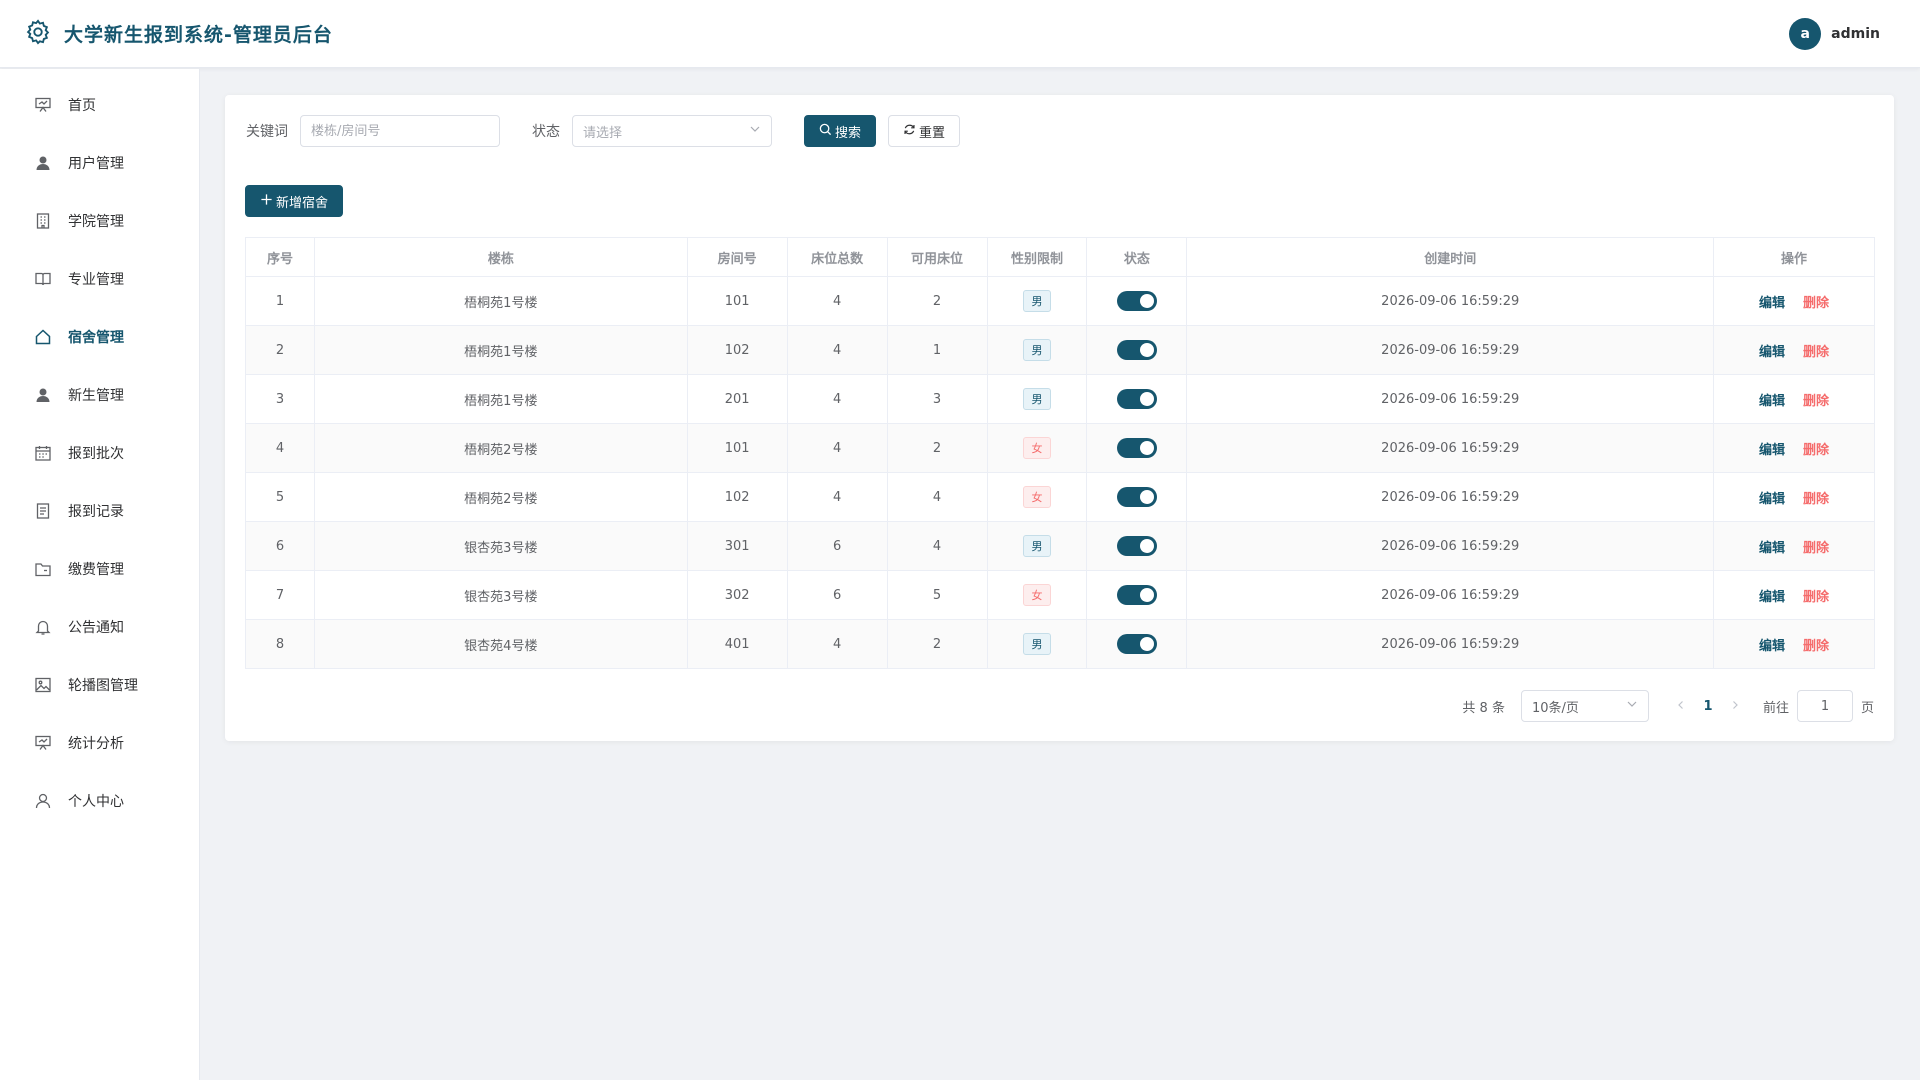  I want to click on table-row: 6 银杏苑3号楼 301 6 4 男 2026-09-06 16:59:29 编辑 删除, so click(1060, 546).